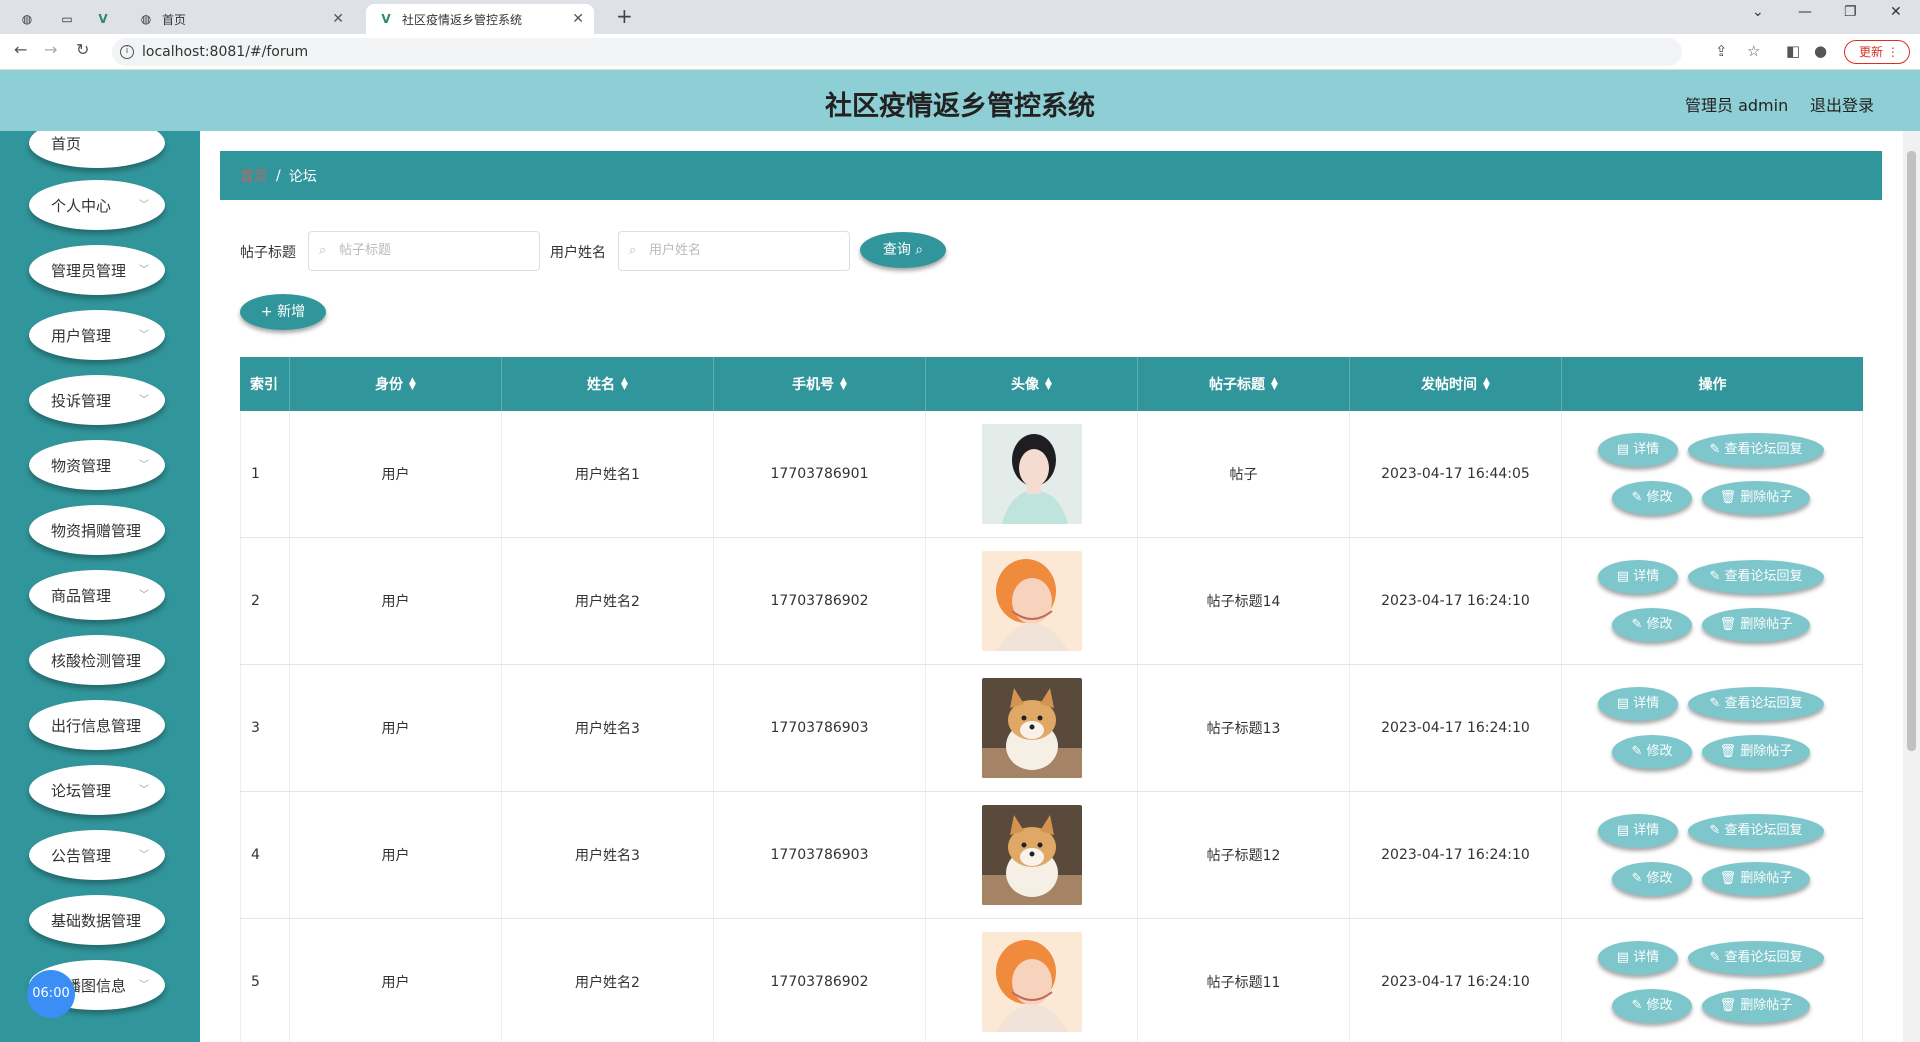 The width and height of the screenshot is (1920, 1042). What do you see at coordinates (97, 149) in the screenshot?
I see `sidebar-item-home: 首页` at bounding box center [97, 149].